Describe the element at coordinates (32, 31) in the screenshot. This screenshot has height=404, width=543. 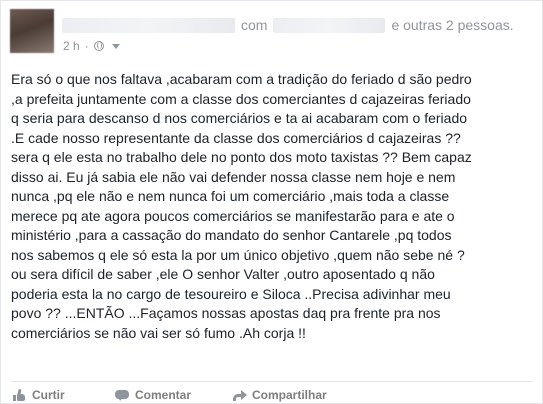
I see `avatar` at that location.